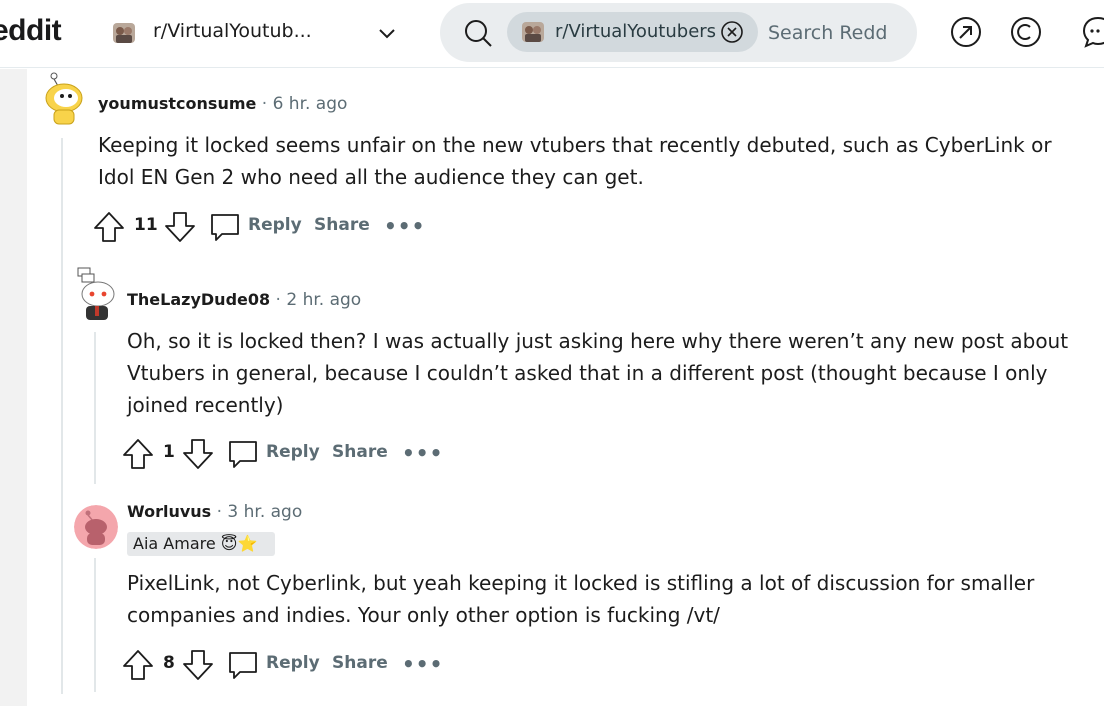  I want to click on comment-body-line: joined recently), so click(205, 405).